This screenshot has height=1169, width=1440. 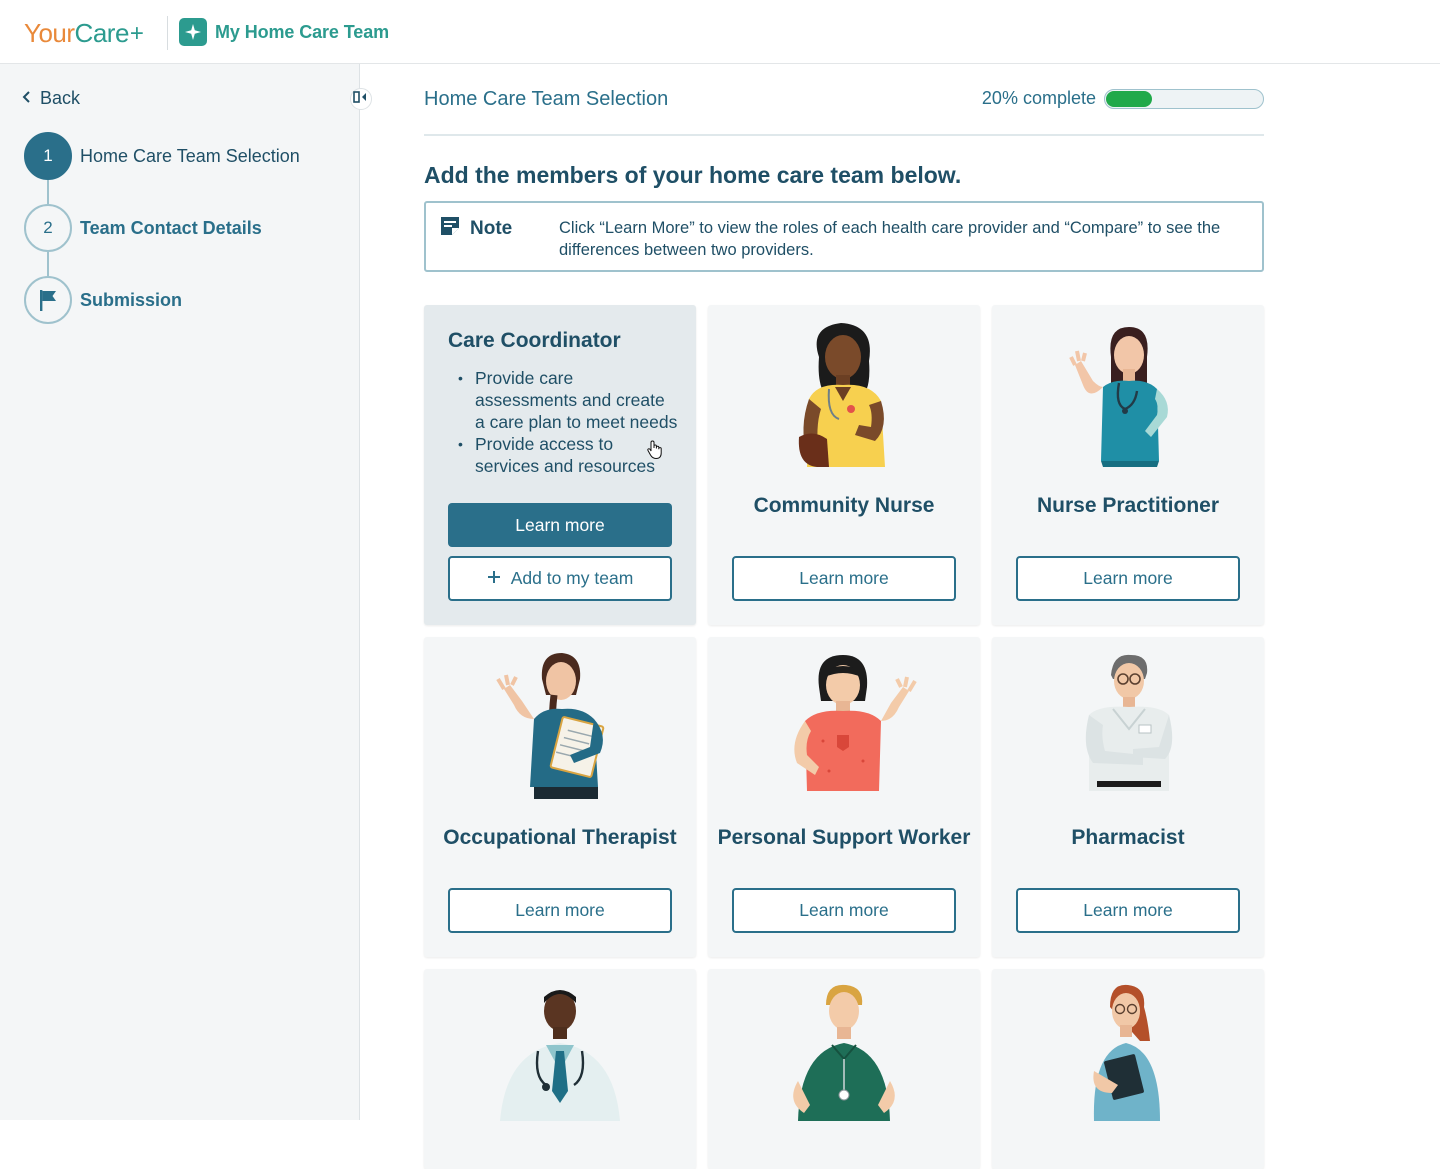 What do you see at coordinates (560, 837) in the screenshot?
I see `card-title: Occupational Therapist` at bounding box center [560, 837].